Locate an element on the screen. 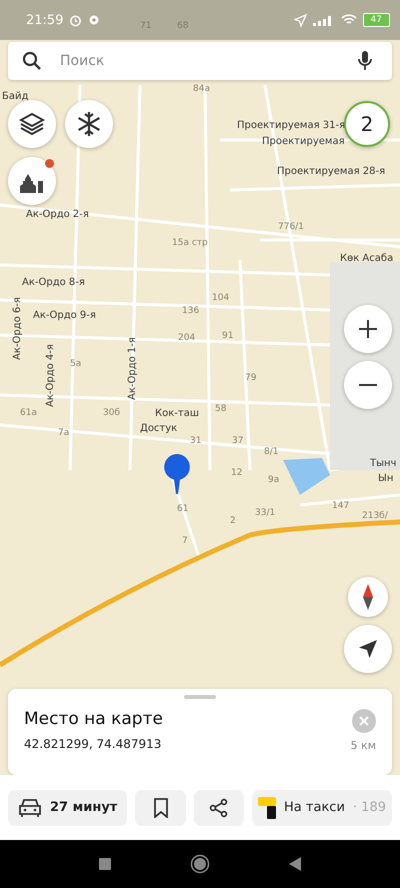  drag-handle is located at coordinates (200, 697).